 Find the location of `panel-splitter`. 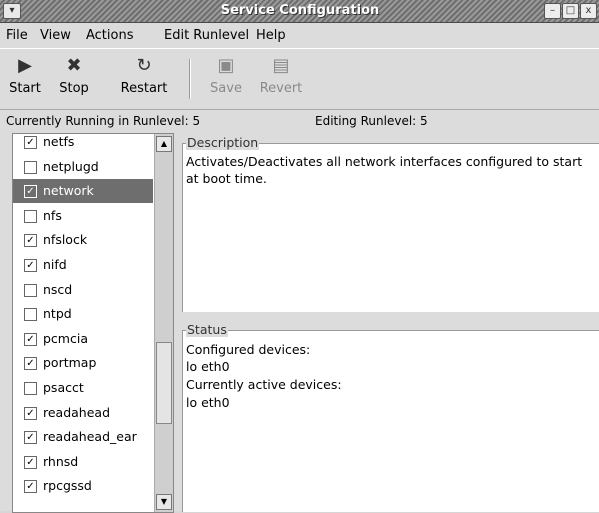

panel-splitter is located at coordinates (390, 320).